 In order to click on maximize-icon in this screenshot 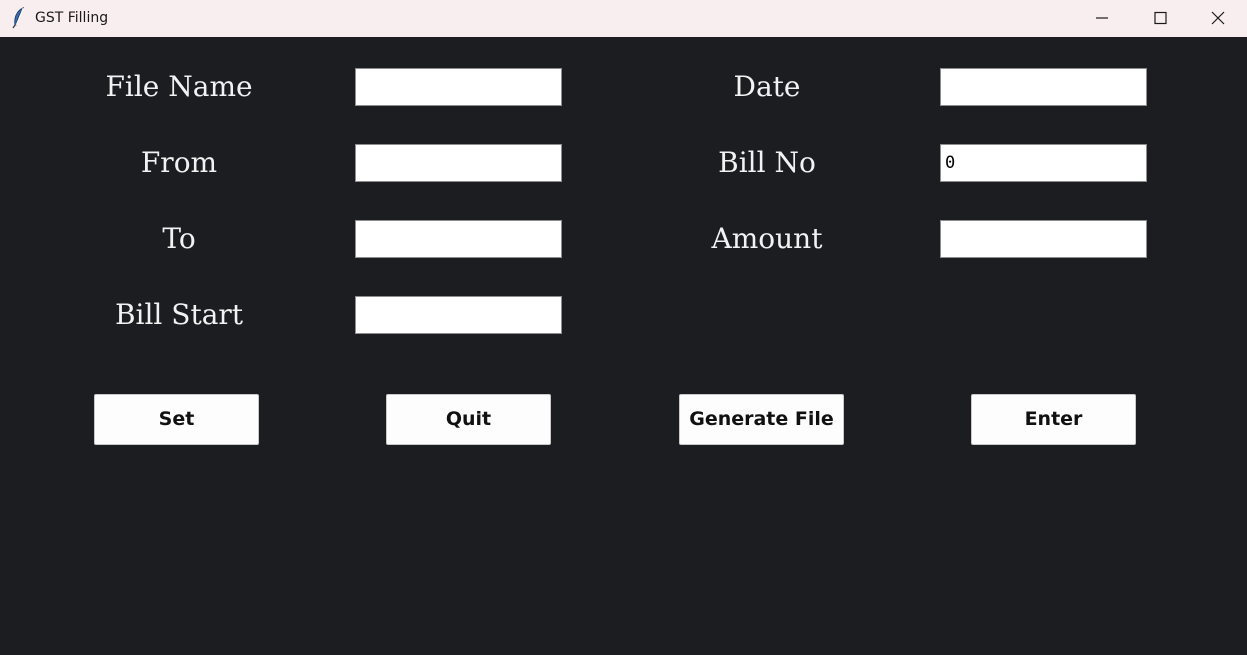, I will do `click(1160, 18)`.